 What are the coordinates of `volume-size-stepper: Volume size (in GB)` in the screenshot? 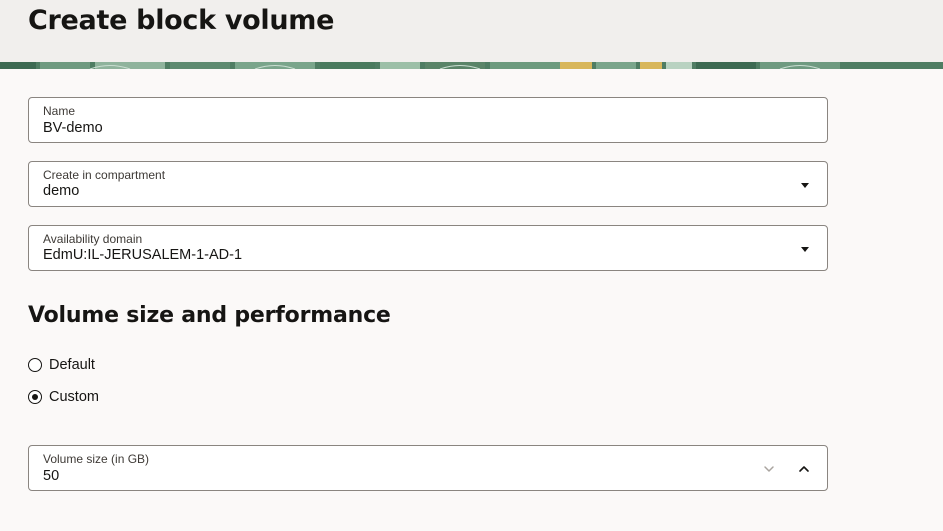 It's located at (428, 468).